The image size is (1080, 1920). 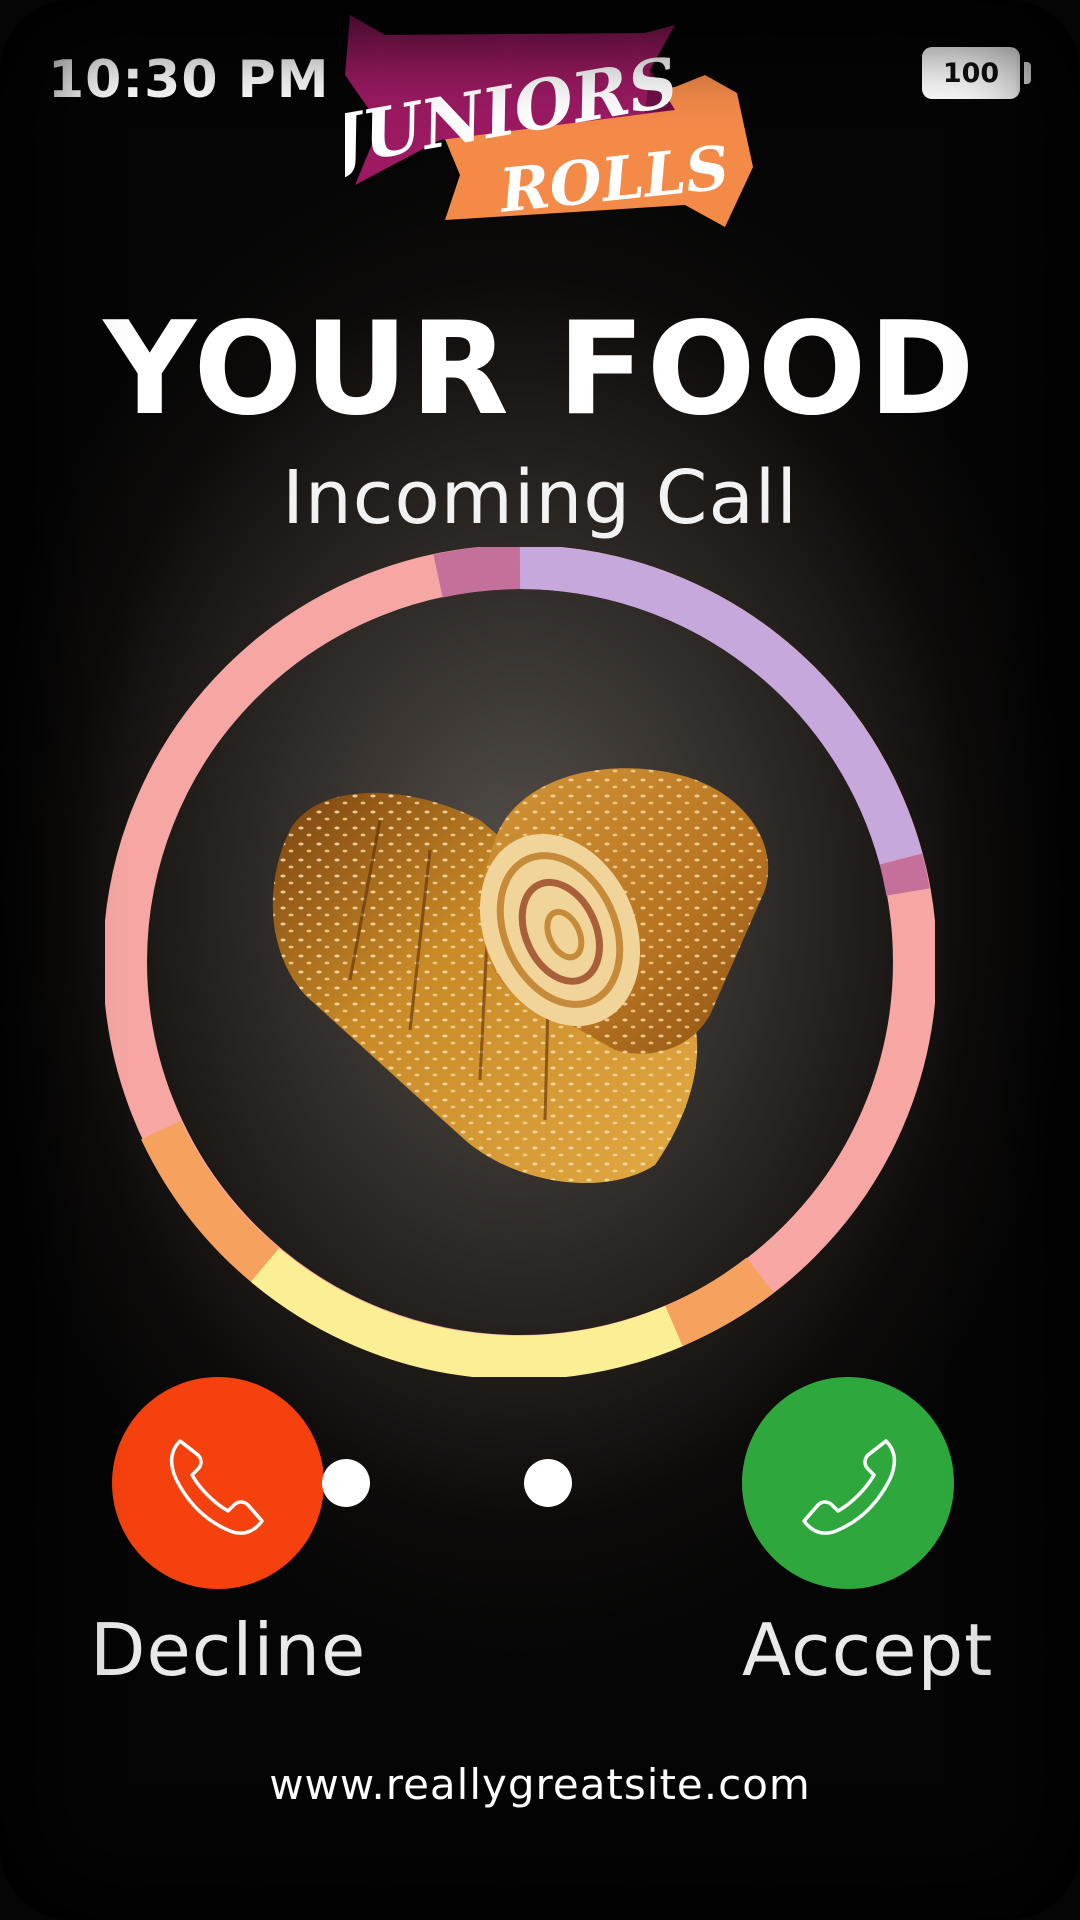 What do you see at coordinates (971, 73) in the screenshot?
I see `battery-indicator: 100` at bounding box center [971, 73].